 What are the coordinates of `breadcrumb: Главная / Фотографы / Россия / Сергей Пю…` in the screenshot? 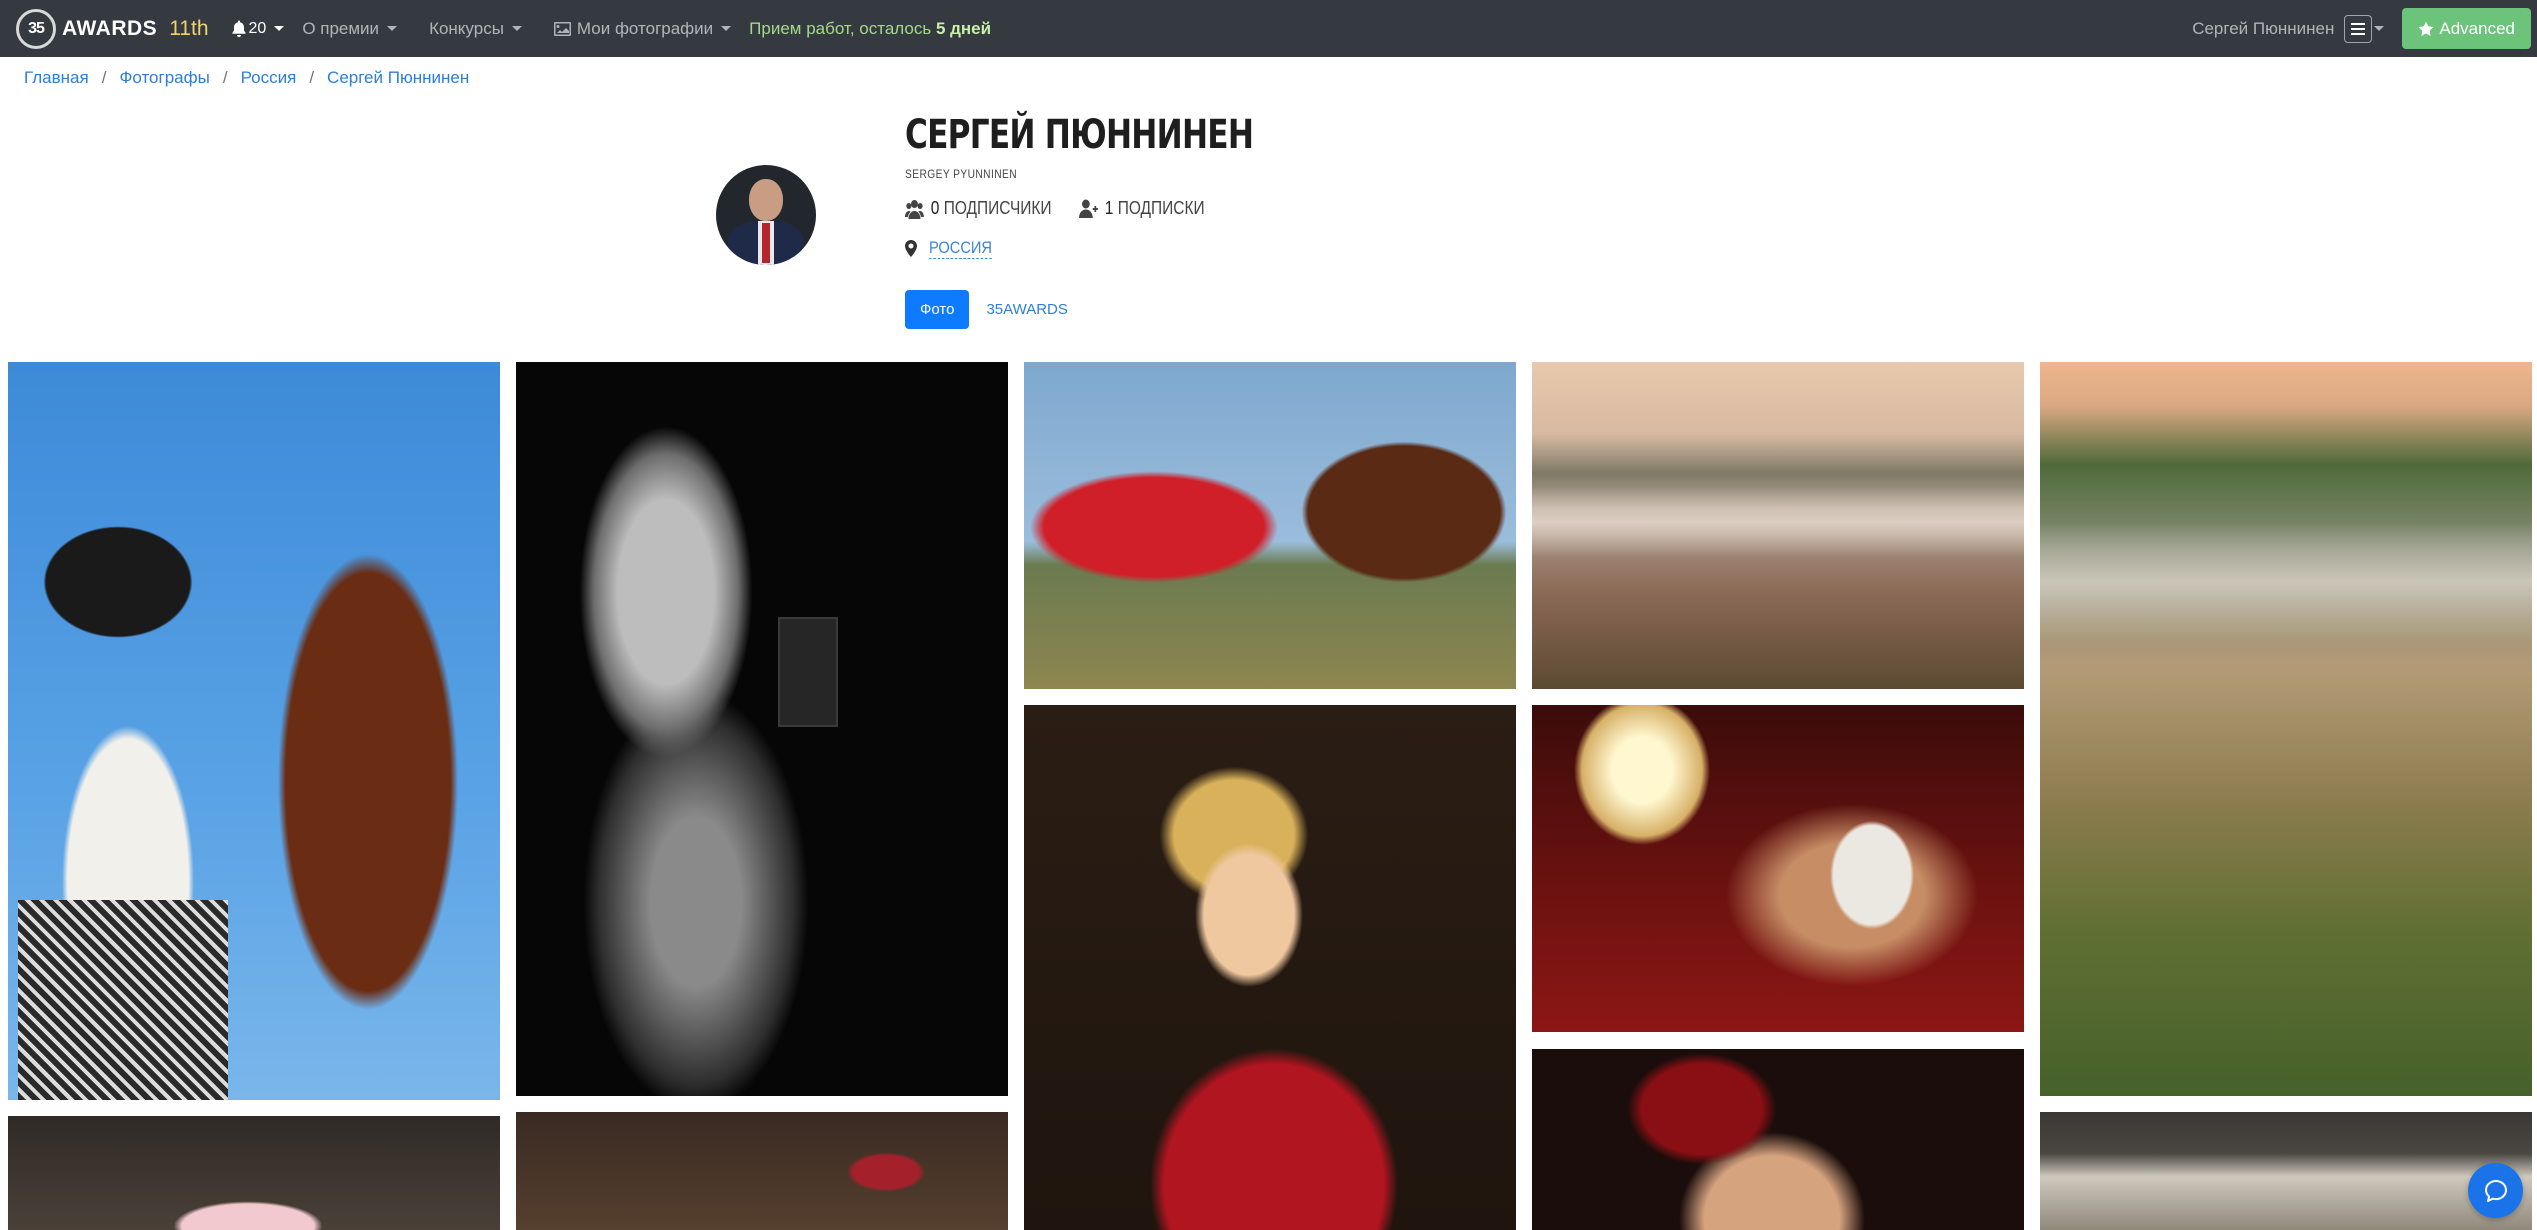 It's located at (246, 78).